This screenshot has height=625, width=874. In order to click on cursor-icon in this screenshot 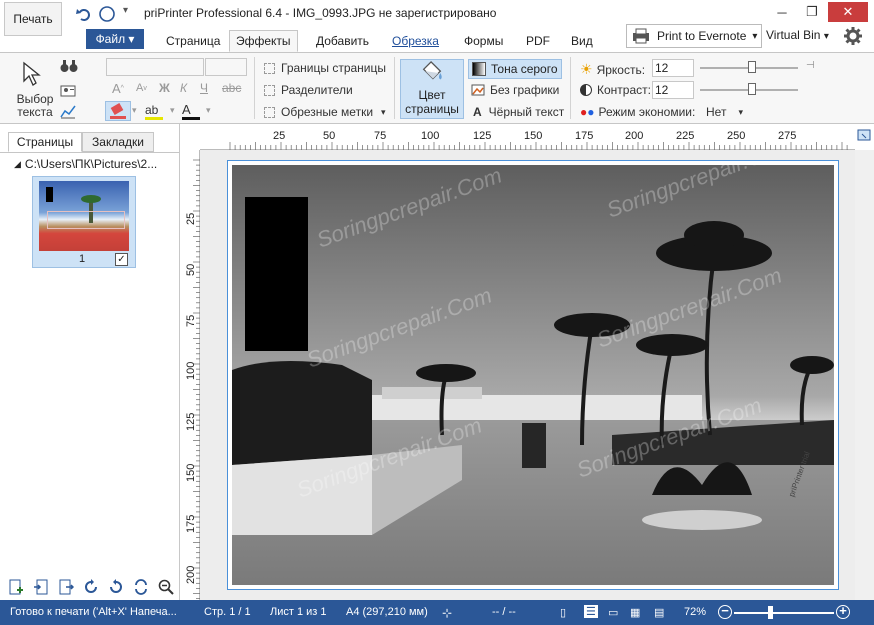, I will do `click(32, 74)`.